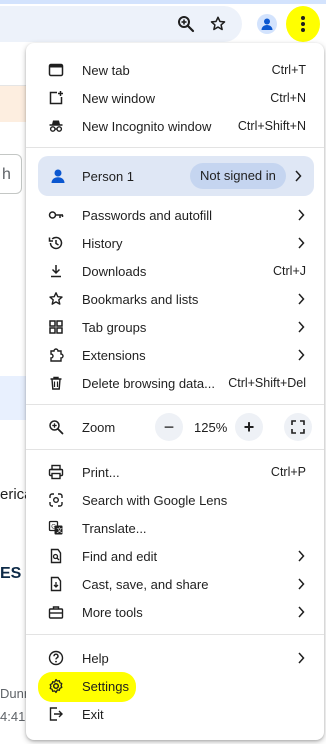  Describe the element at coordinates (56, 658) in the screenshot. I see `help-icon` at that location.